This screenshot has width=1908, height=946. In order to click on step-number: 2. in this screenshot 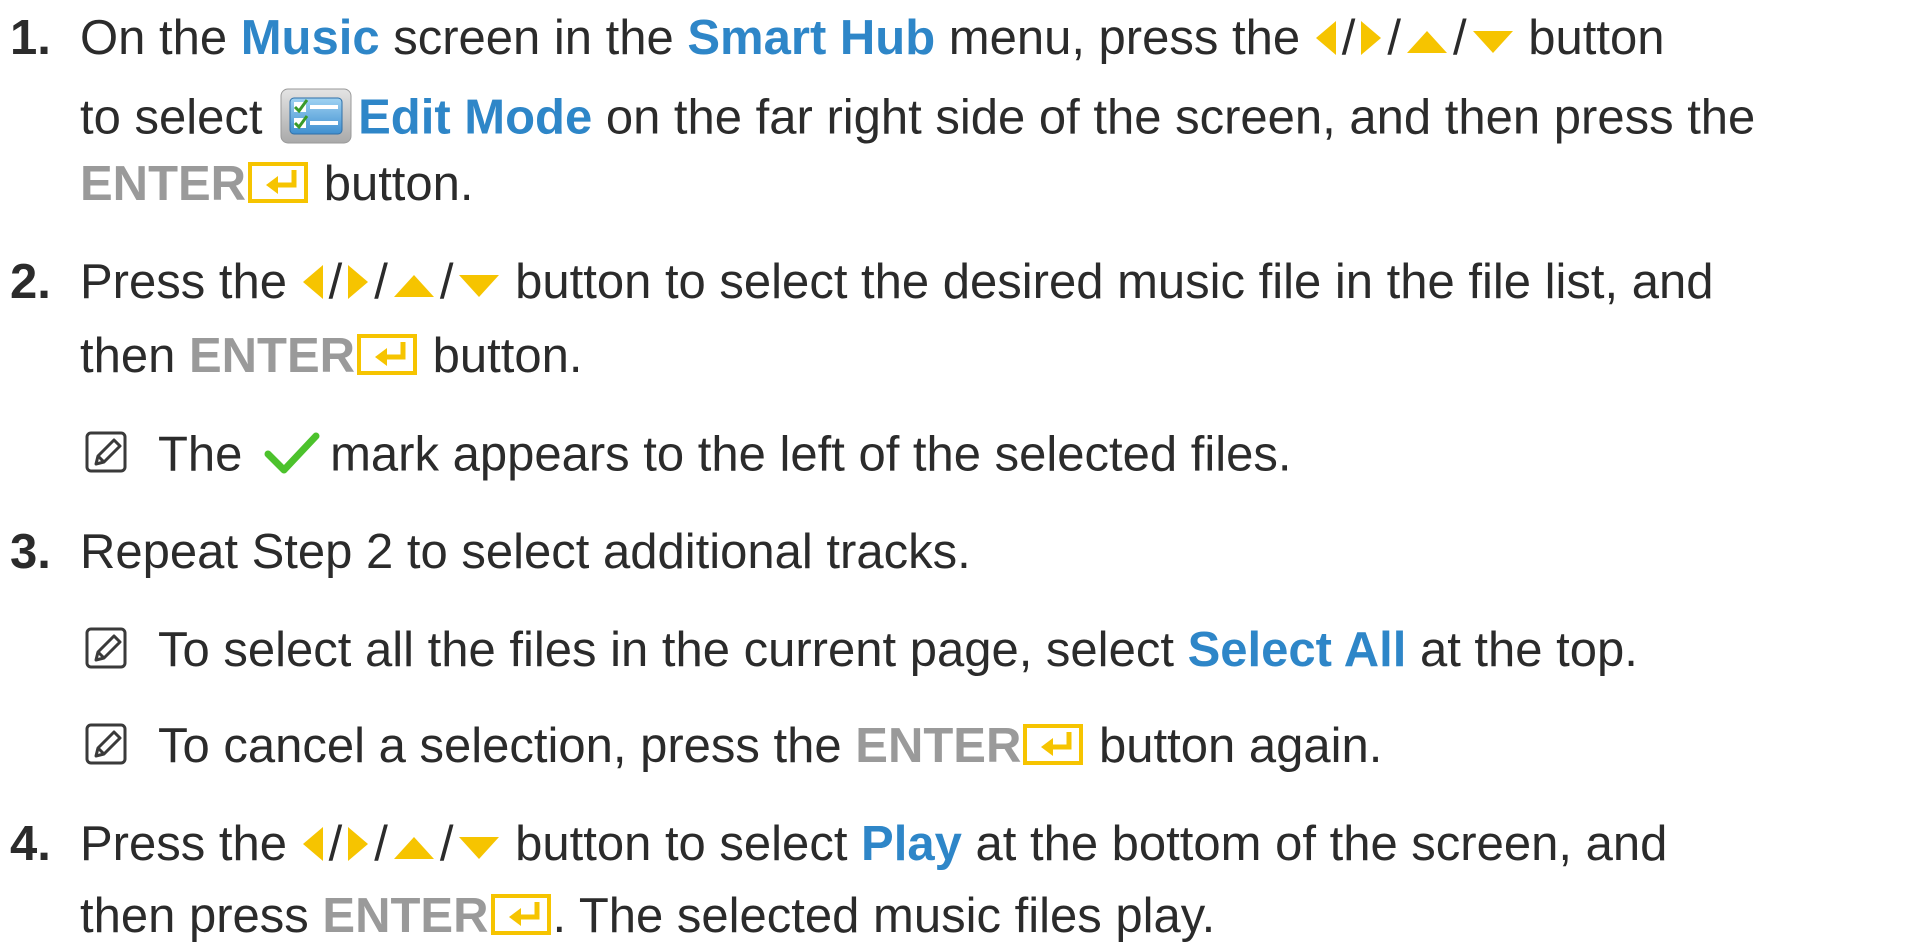, I will do `click(30, 282)`.